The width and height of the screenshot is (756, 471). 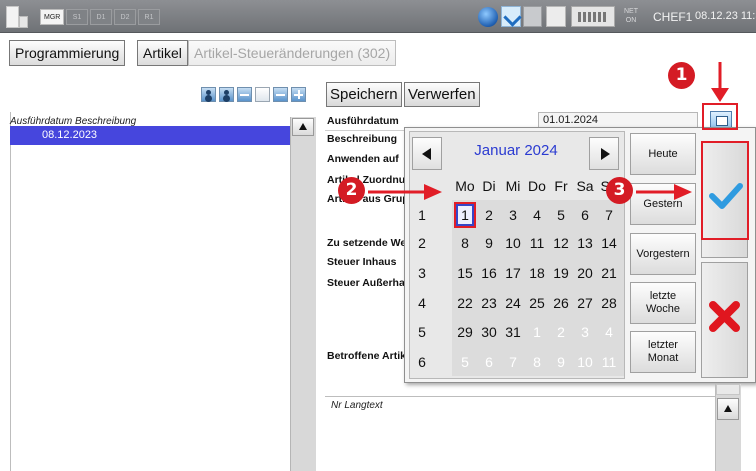 I want to click on calendar-day-outside: 2, so click(x=561, y=332).